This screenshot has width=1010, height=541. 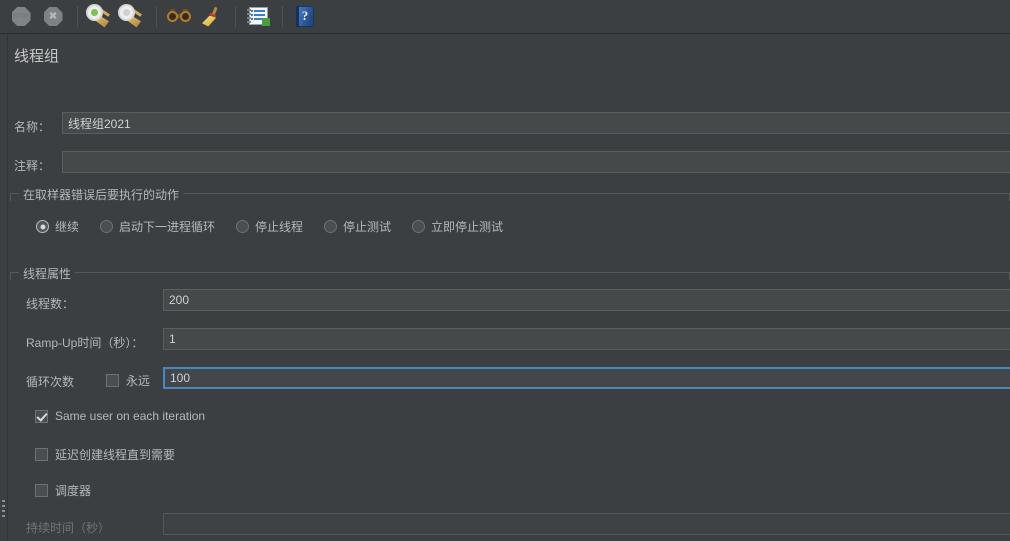 I want to click on comments-label: 注释：, so click(x=32, y=166).